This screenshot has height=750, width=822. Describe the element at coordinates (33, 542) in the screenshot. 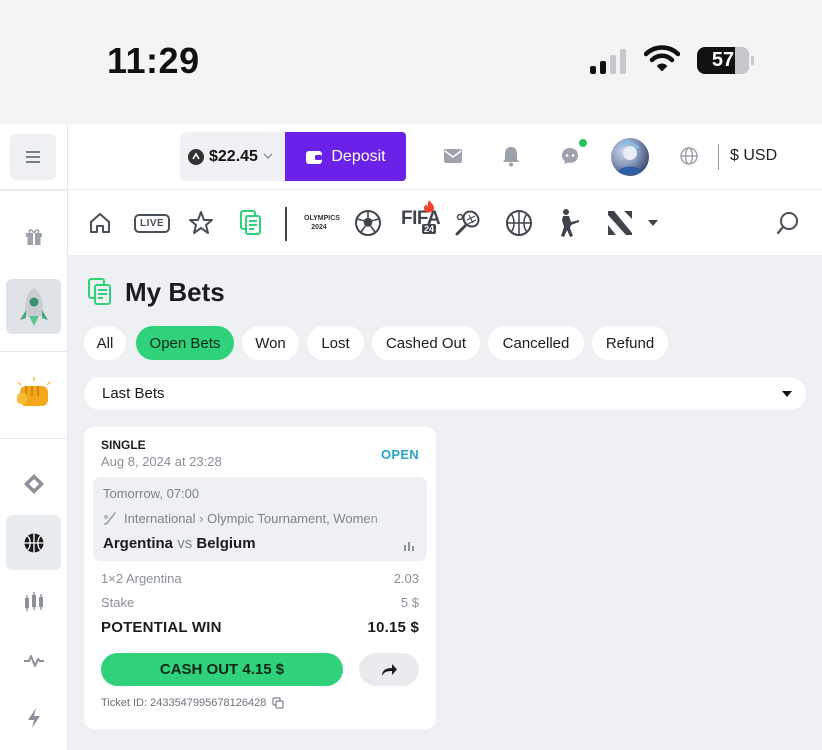

I see `sidebar-item-sports` at that location.